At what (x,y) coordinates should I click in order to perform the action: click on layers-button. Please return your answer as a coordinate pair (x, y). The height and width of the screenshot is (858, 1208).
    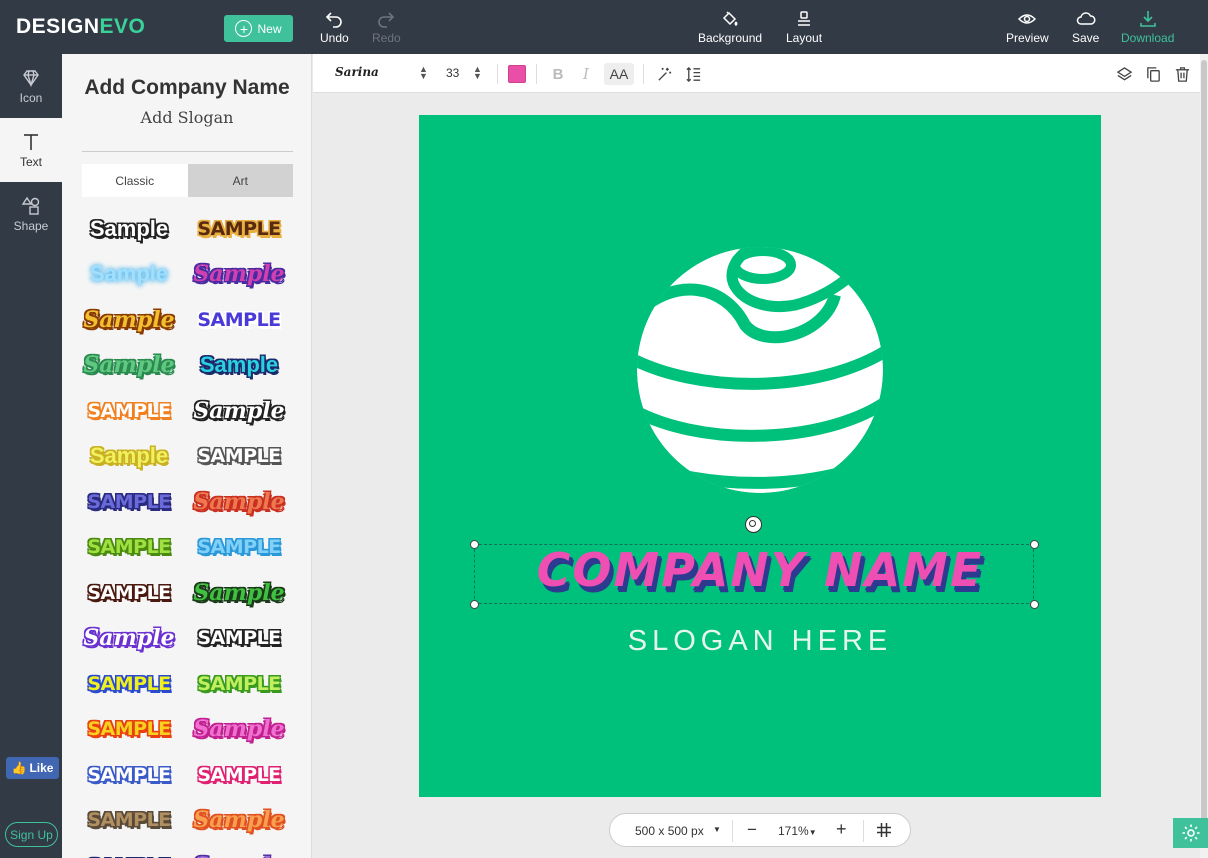
    Looking at the image, I should click on (1124, 74).